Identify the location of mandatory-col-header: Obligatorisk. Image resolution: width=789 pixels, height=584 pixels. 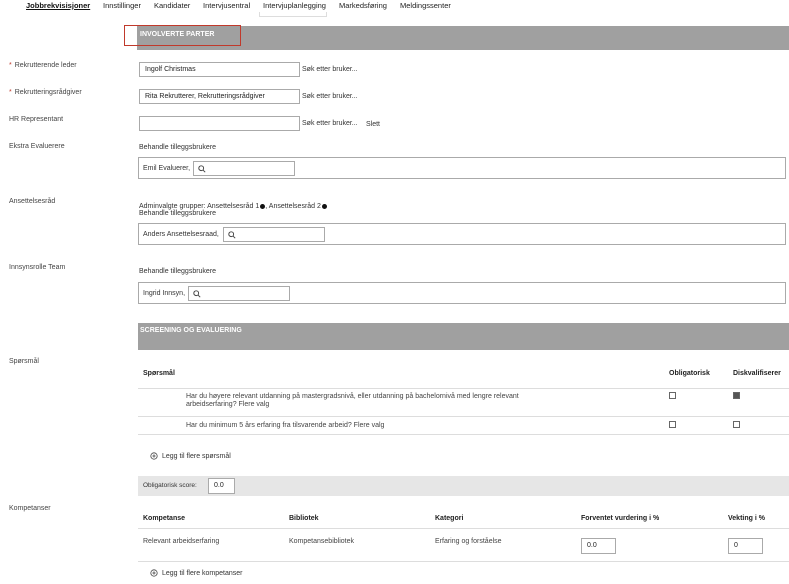
(689, 373).